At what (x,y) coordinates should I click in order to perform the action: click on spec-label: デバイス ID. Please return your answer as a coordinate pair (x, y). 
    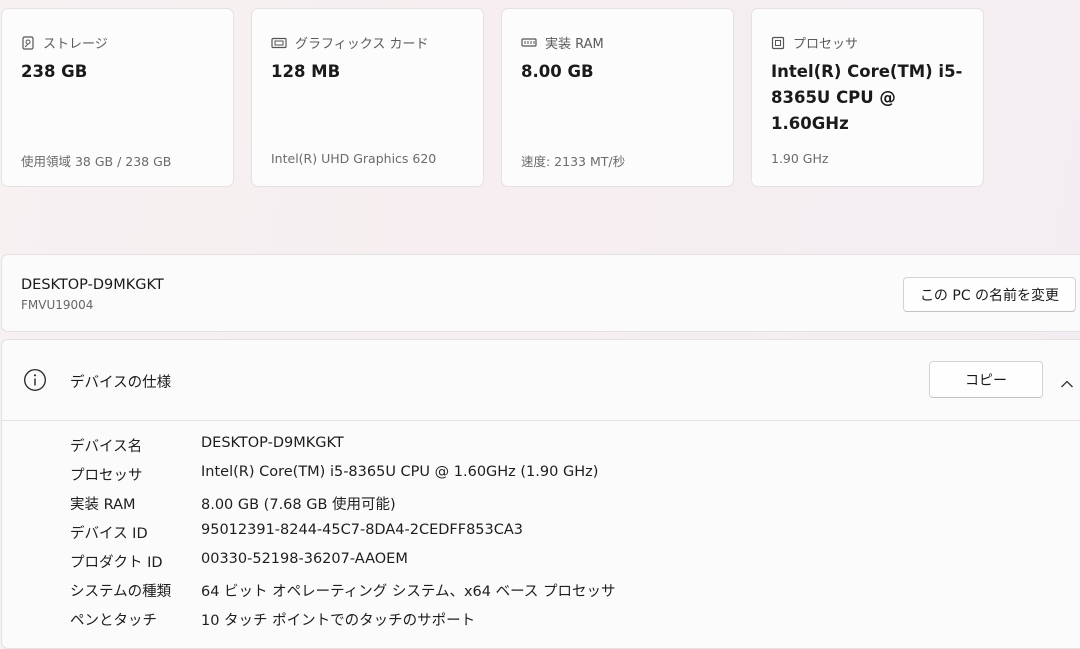
    Looking at the image, I should click on (109, 534).